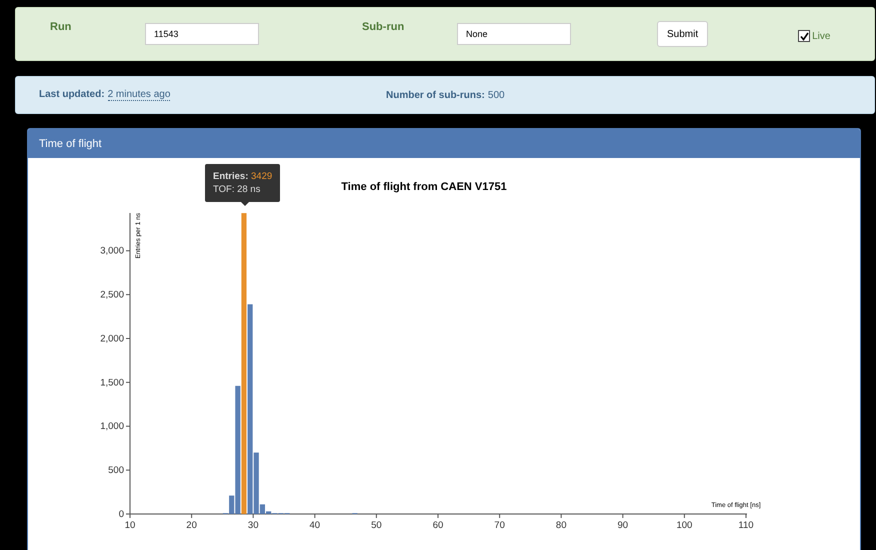 The height and width of the screenshot is (550, 876). Describe the element at coordinates (230, 176) in the screenshot. I see `tooltip-label: Entries:` at that location.